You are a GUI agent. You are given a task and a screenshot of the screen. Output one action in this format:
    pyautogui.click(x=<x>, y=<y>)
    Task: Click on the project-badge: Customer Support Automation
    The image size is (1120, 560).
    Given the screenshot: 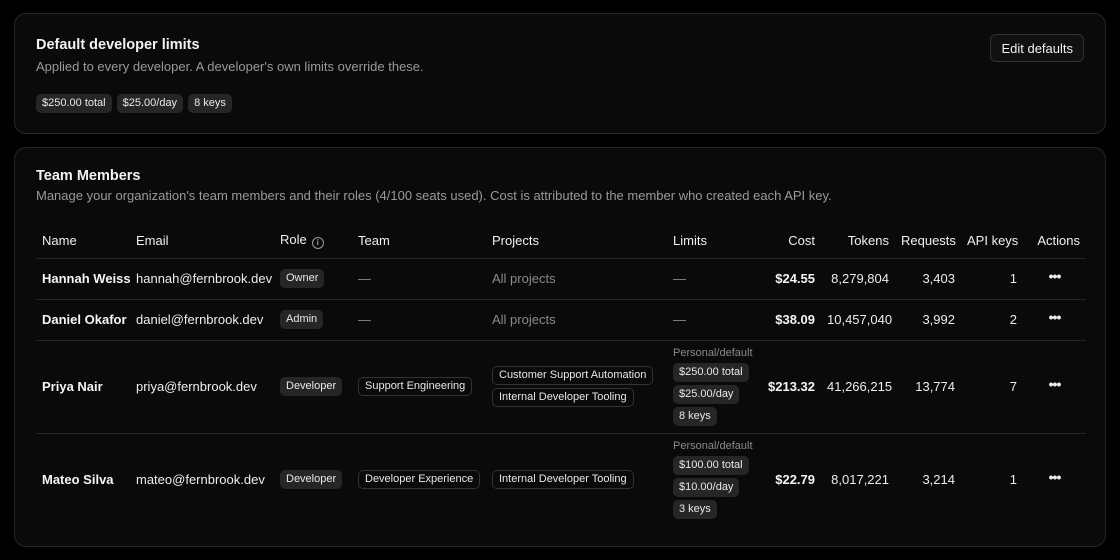 What is the action you would take?
    pyautogui.click(x=573, y=375)
    